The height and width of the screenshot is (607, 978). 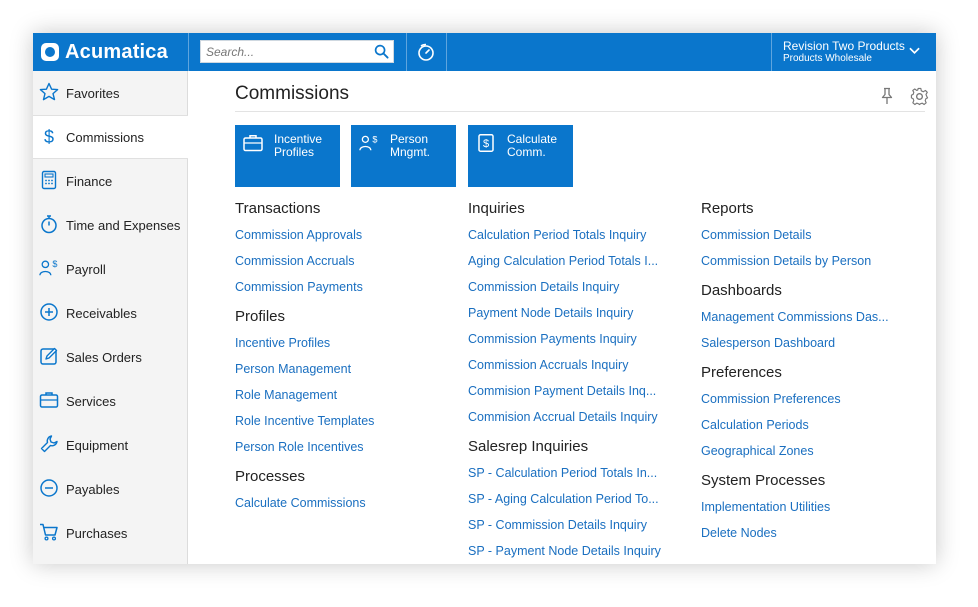 What do you see at coordinates (578, 525) in the screenshot?
I see `menu-link: SP - Commission Details Inquiry` at bounding box center [578, 525].